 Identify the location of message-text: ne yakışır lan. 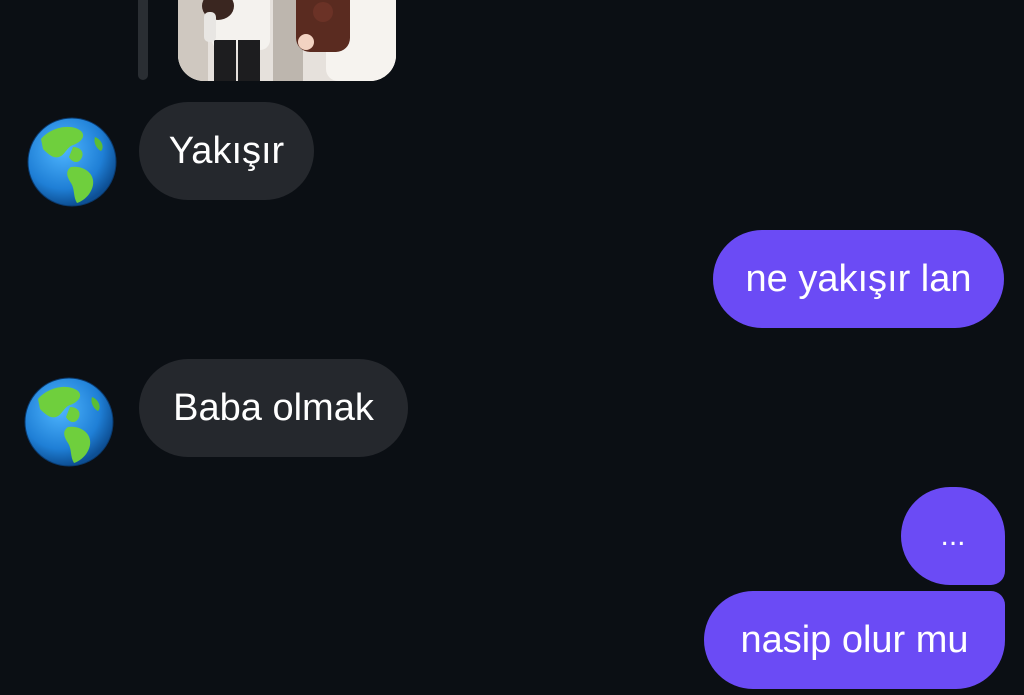
(858, 279).